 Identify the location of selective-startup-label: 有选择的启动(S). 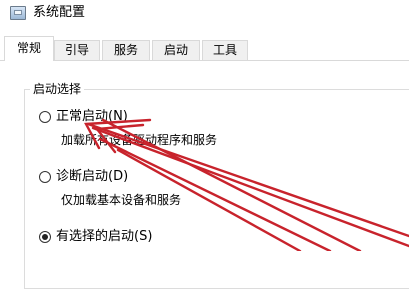
(104, 237).